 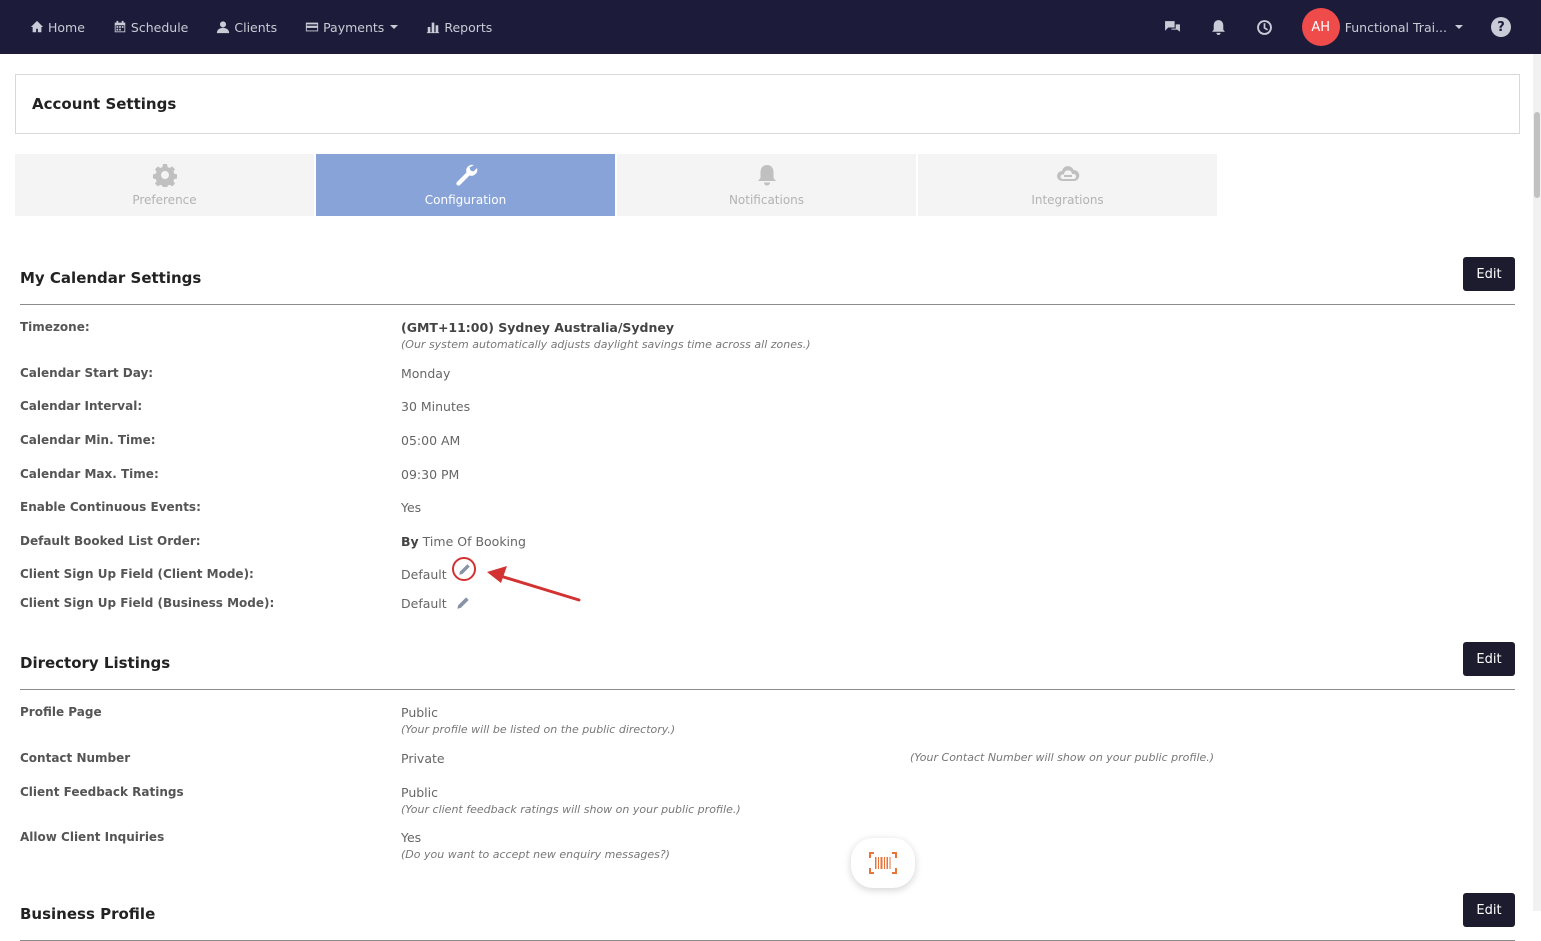 What do you see at coordinates (110, 507) in the screenshot?
I see `continuous-events-label: Enable Continuous Events:` at bounding box center [110, 507].